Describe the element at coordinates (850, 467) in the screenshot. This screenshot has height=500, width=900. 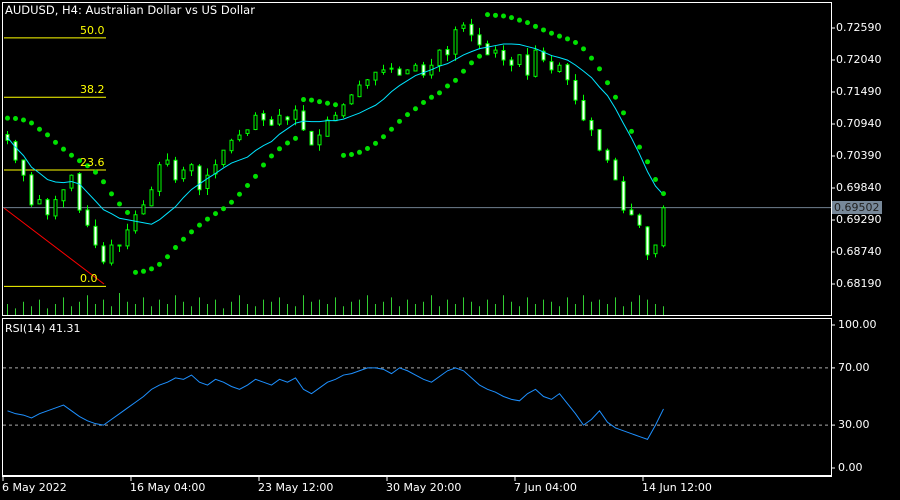
I see `rsi-axis-label: 0.00` at that location.